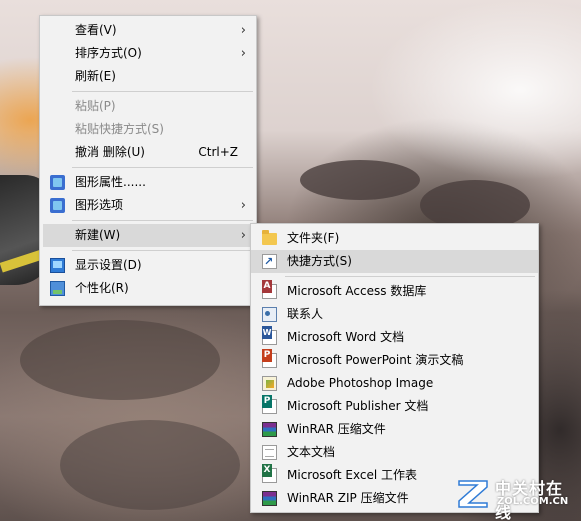  Describe the element at coordinates (95, 76) in the screenshot. I see `menu-item-label: 刷新(E)` at that location.